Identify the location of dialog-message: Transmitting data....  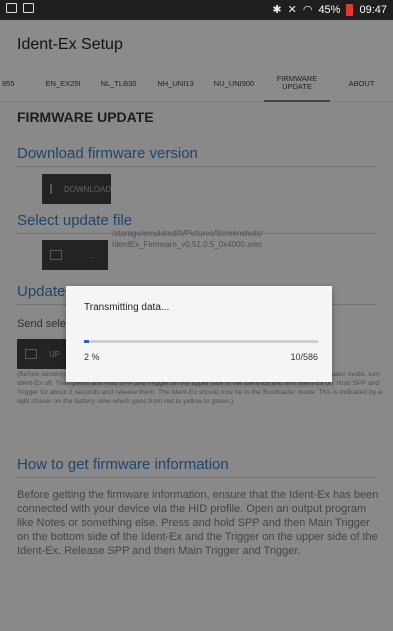
(127, 307).